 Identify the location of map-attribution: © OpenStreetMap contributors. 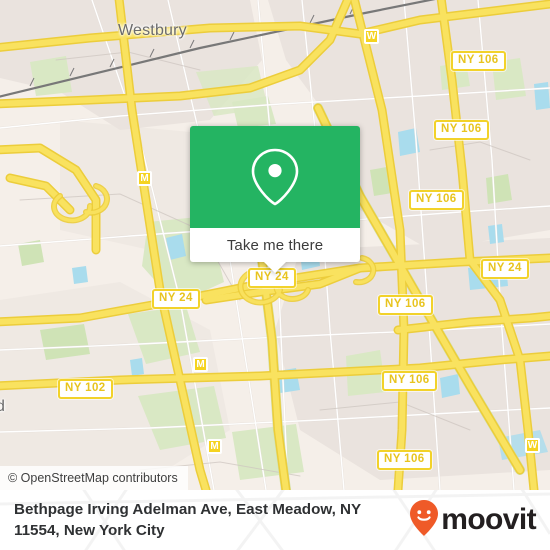
(94, 478).